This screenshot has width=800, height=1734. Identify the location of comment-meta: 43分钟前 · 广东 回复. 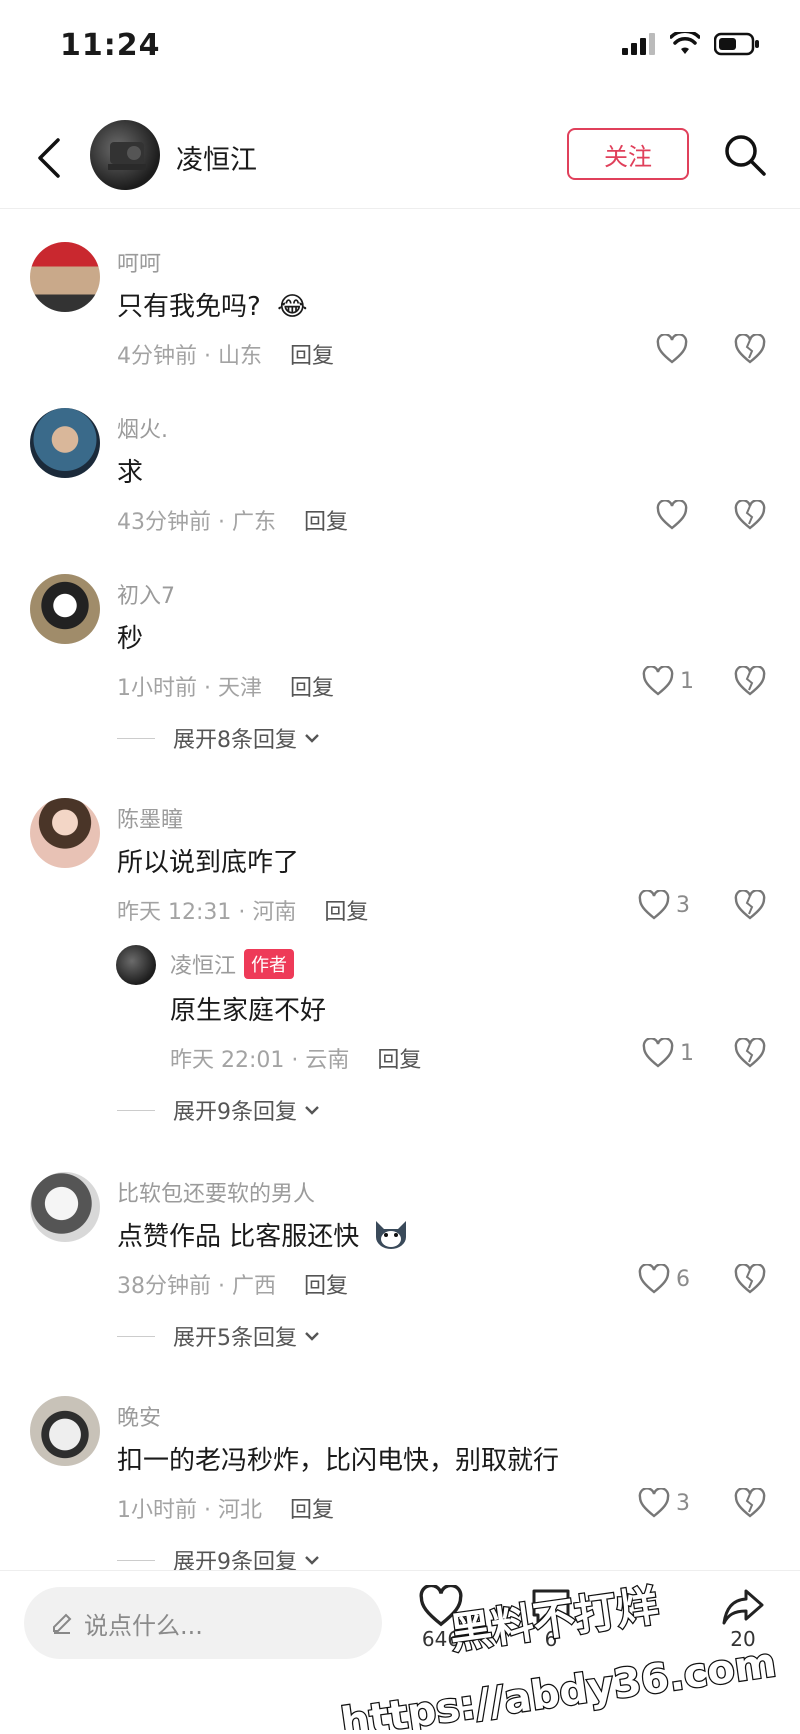
(232, 520).